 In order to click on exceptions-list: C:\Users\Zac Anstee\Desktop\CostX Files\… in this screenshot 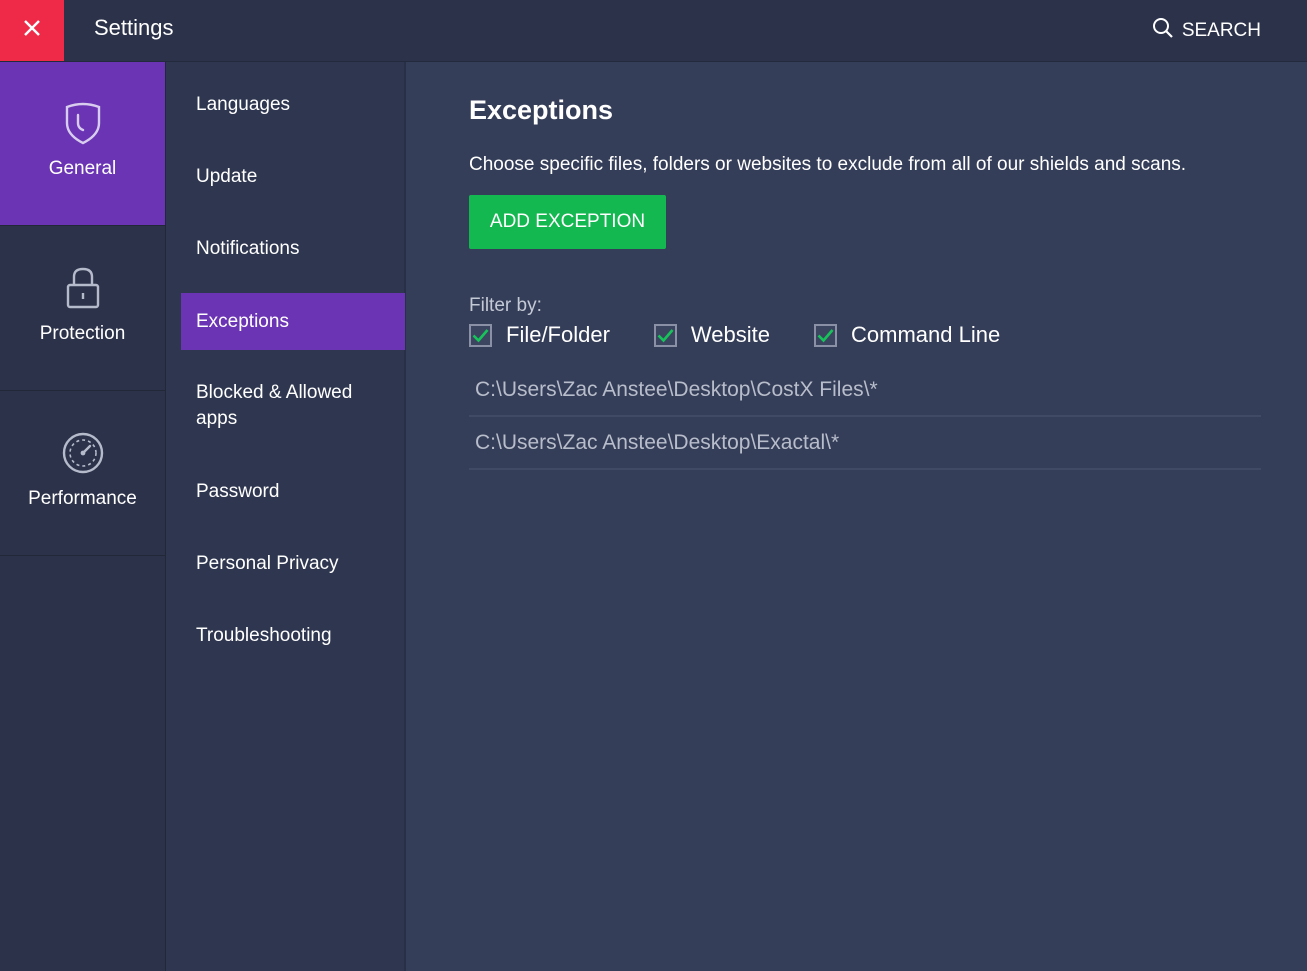, I will do `click(865, 417)`.